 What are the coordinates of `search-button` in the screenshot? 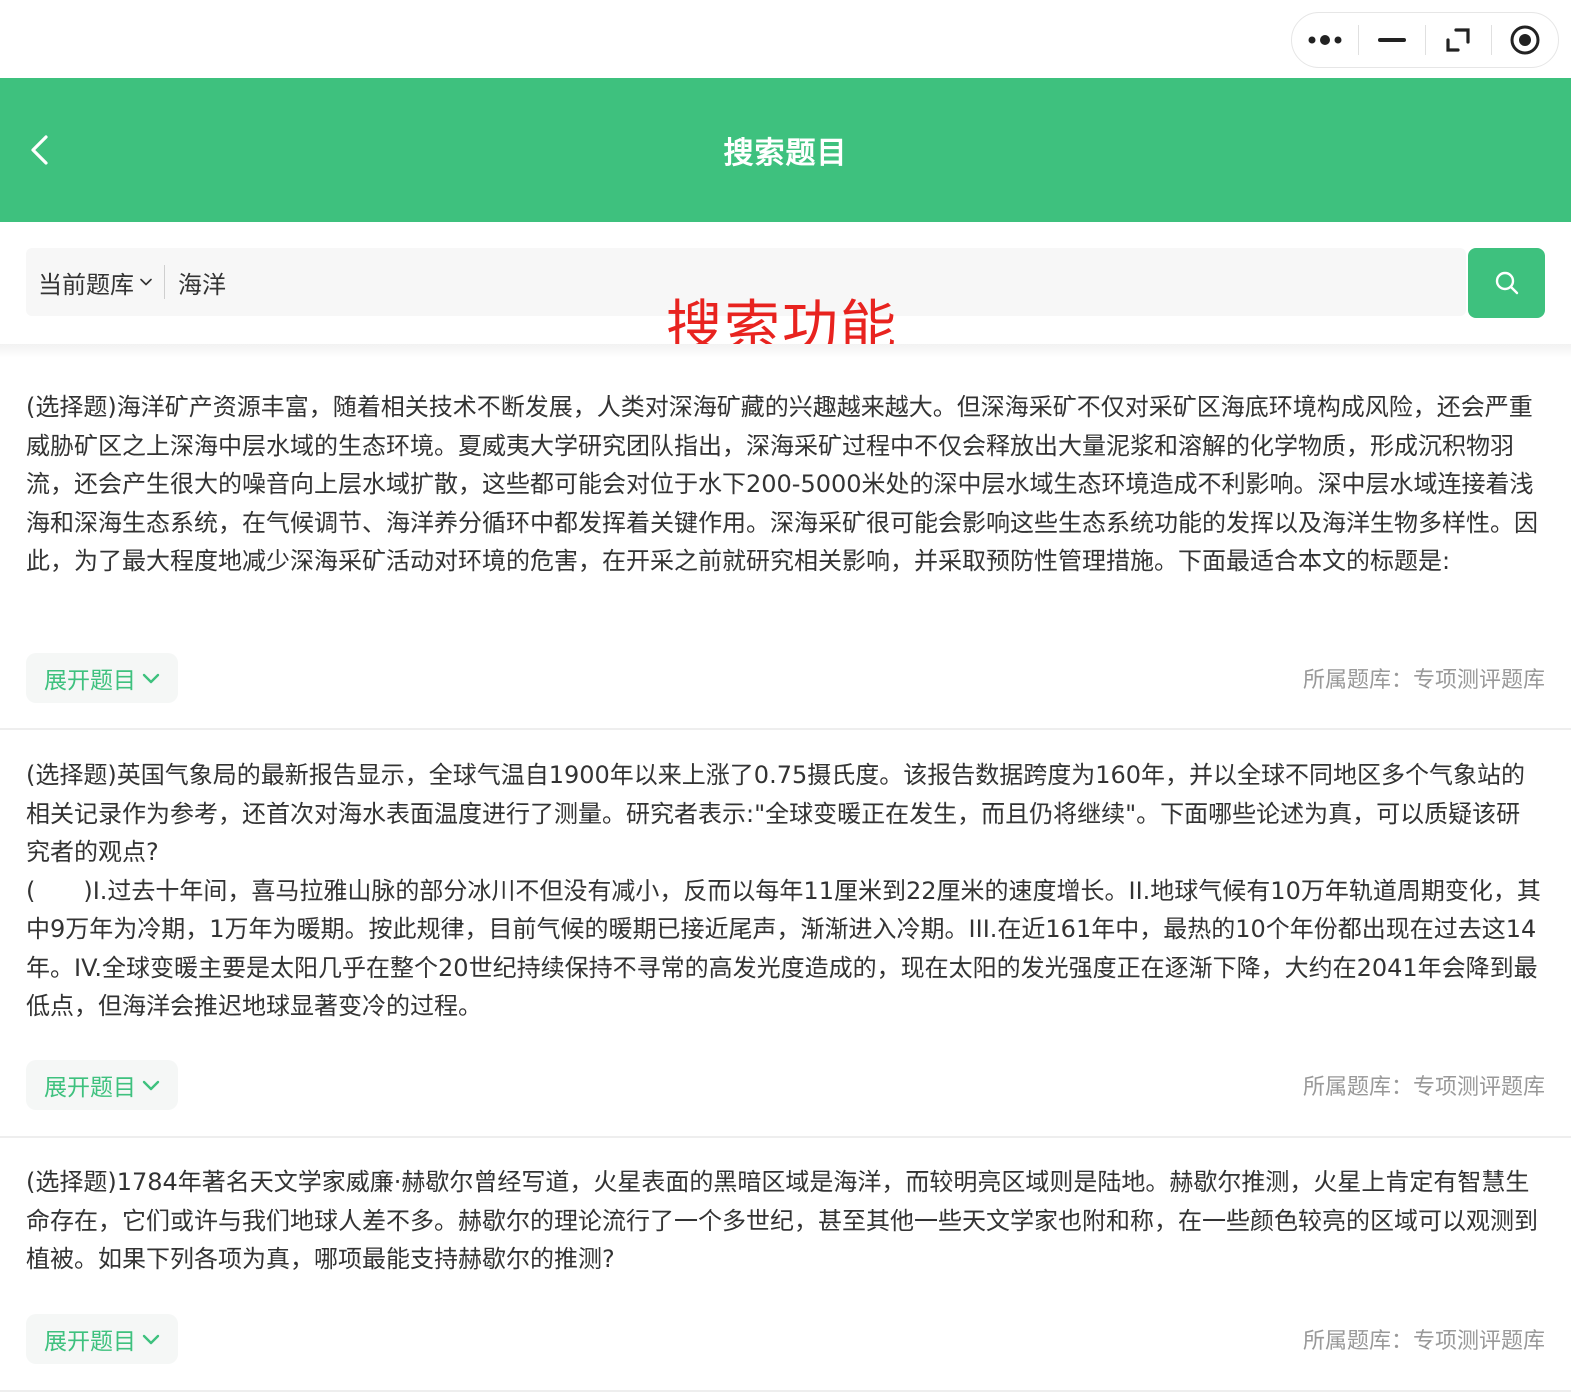 It's located at (1506, 283).